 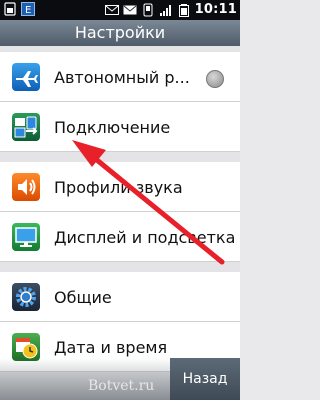 I want to click on back-button: Назад, so click(x=205, y=379).